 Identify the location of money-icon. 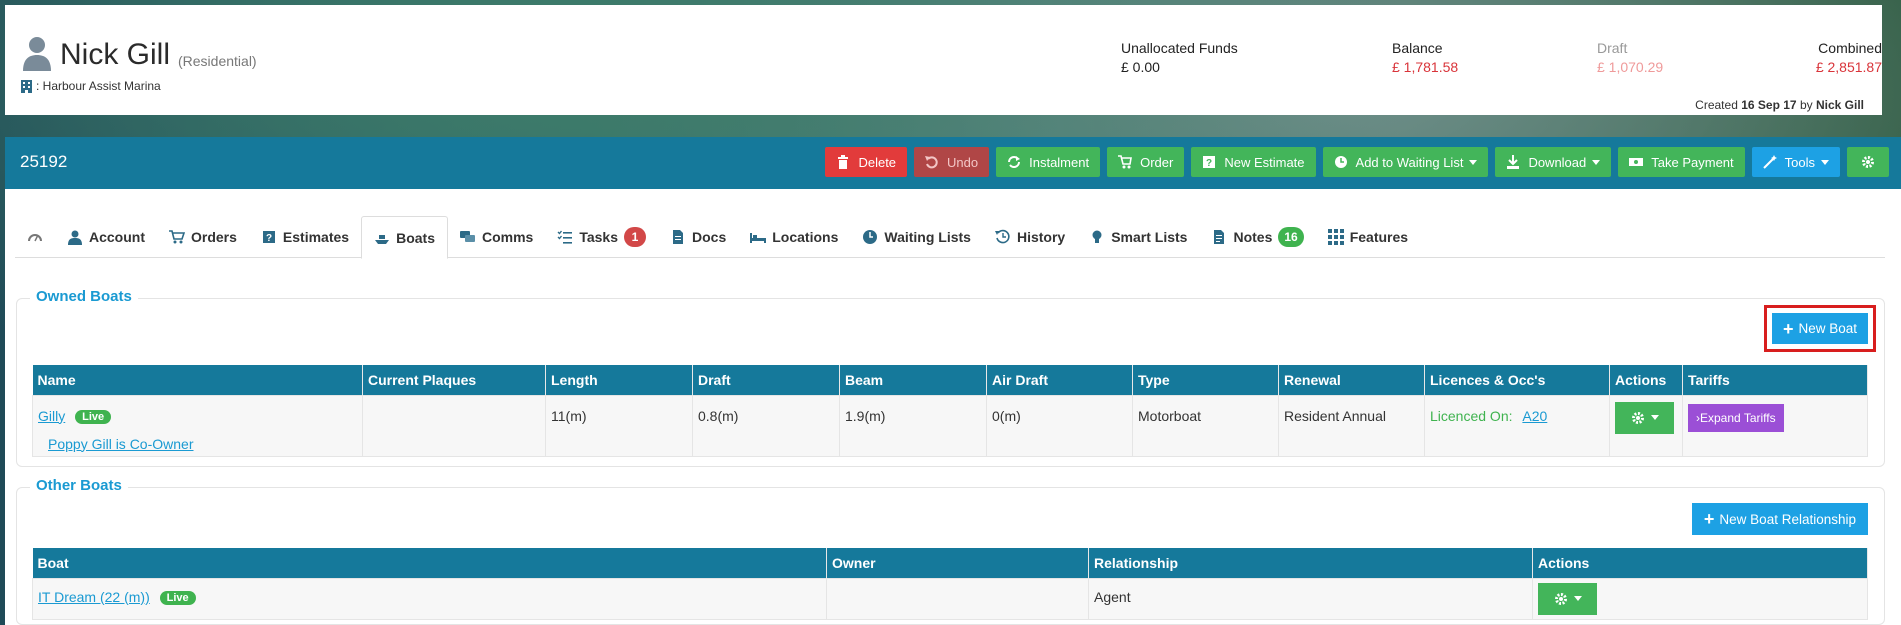
(1636, 162).